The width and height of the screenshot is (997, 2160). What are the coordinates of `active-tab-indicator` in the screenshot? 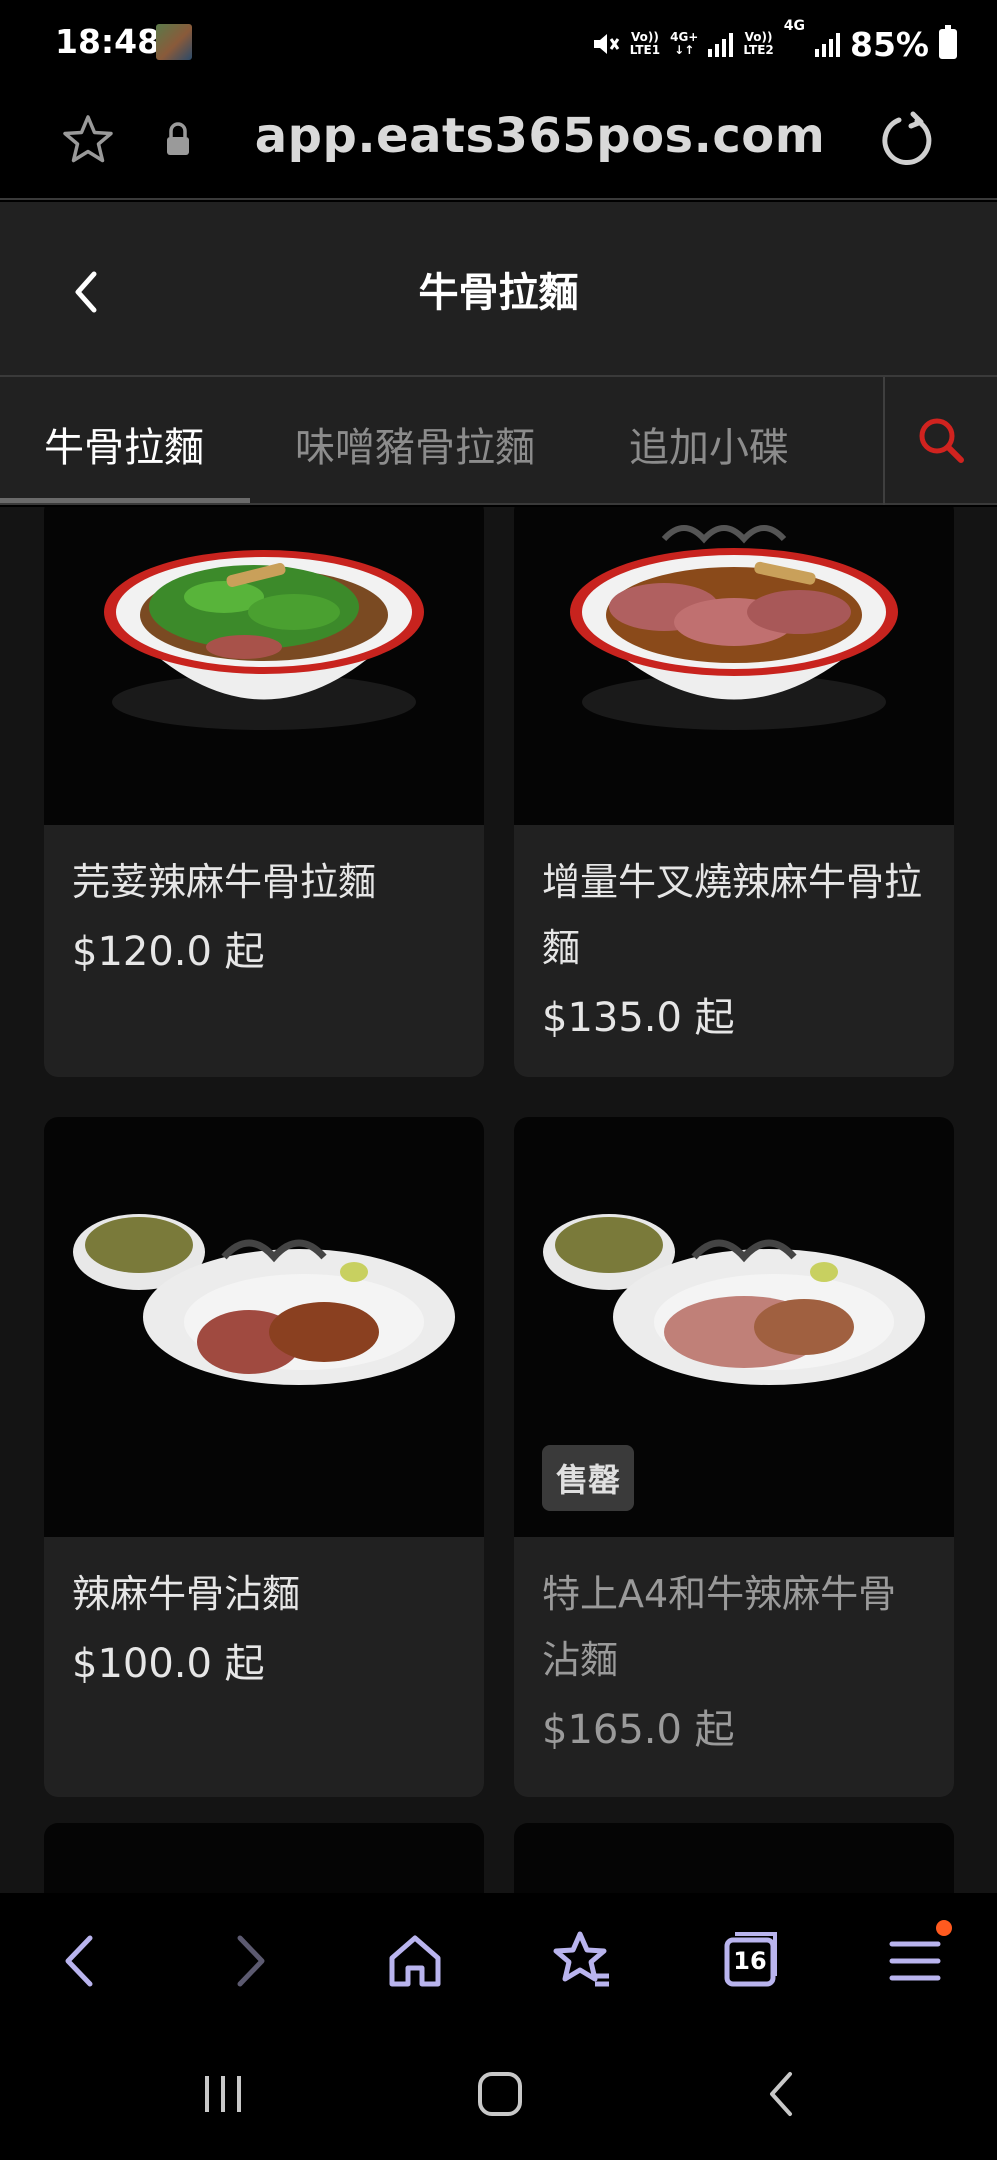 It's located at (125, 500).